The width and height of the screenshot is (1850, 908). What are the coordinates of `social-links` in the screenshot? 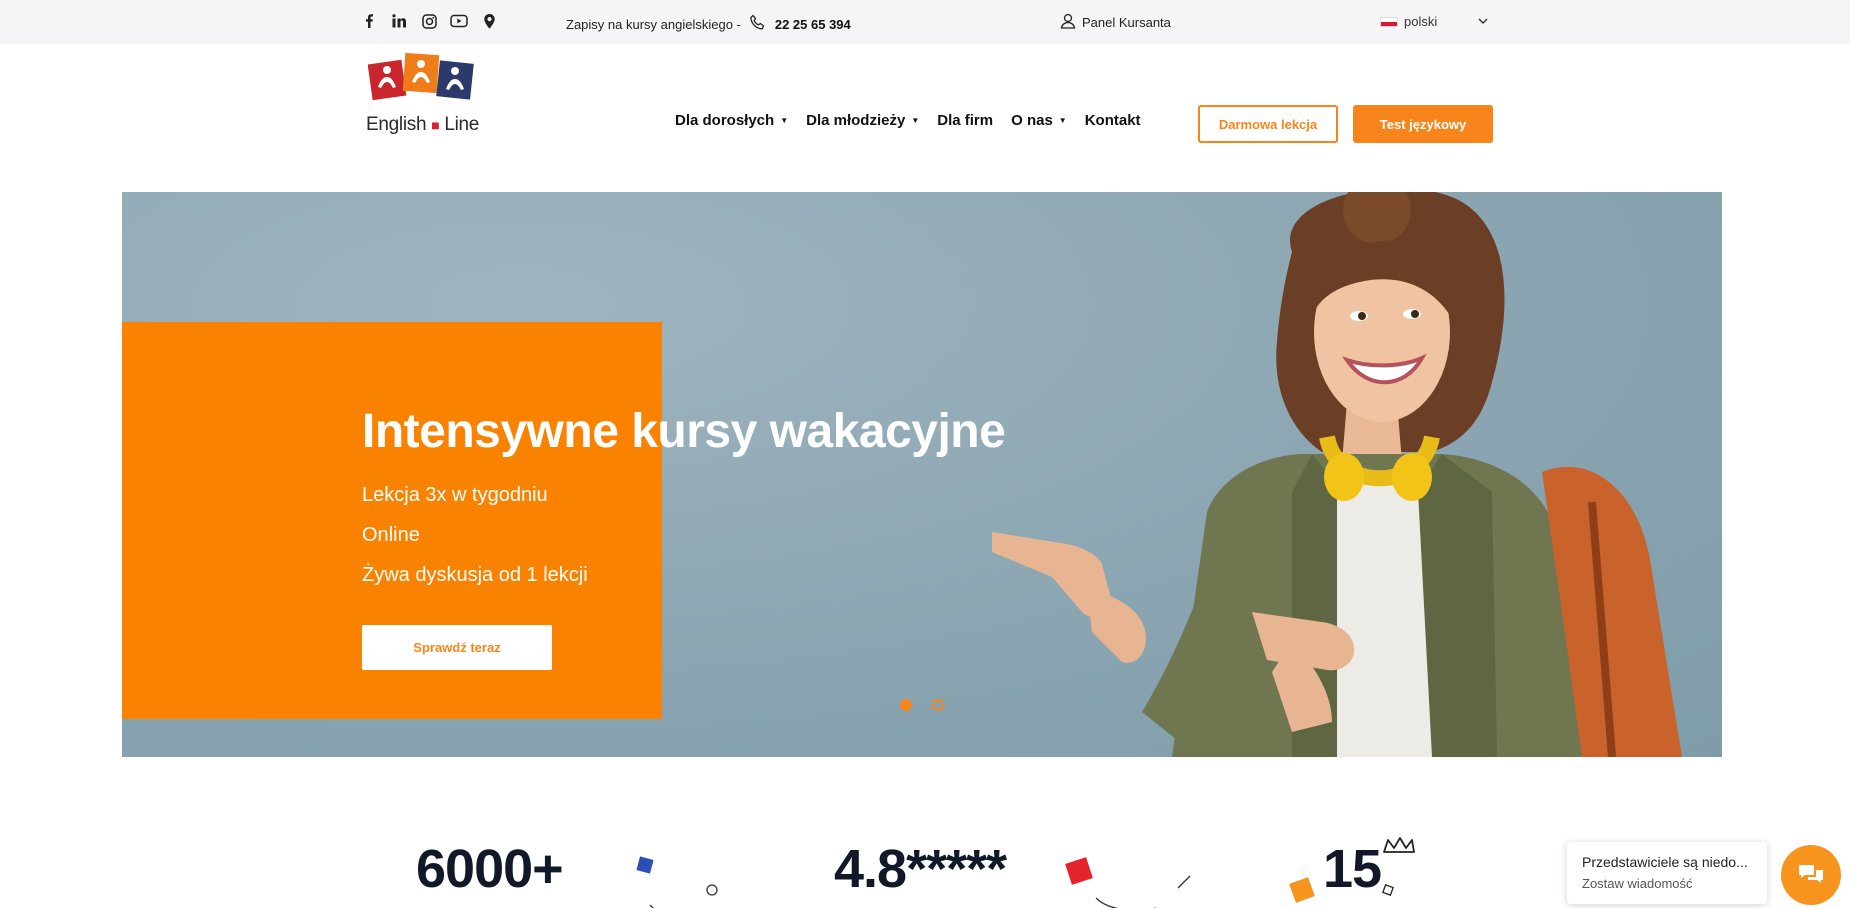 It's located at (429, 21).